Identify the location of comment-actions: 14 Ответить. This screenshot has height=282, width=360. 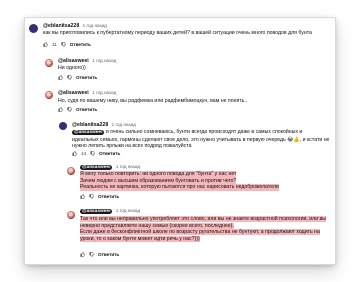
(96, 153).